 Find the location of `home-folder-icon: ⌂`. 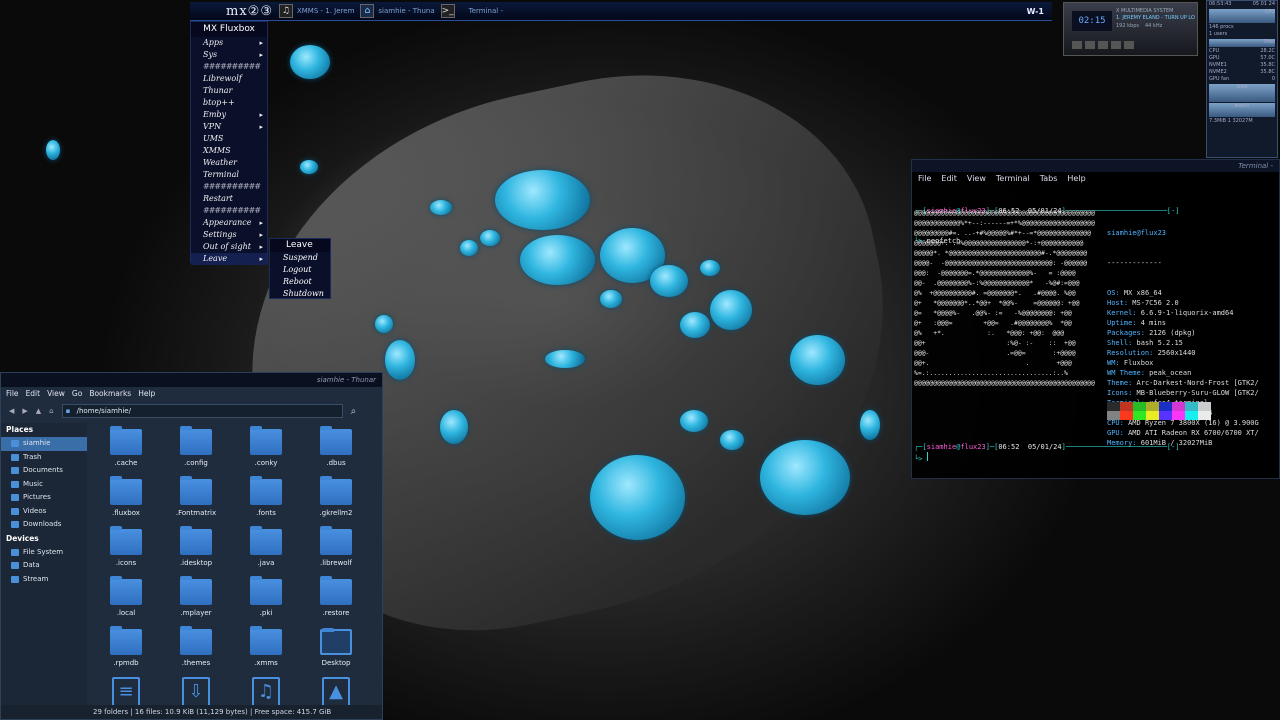

home-folder-icon: ⌂ is located at coordinates (367, 11).